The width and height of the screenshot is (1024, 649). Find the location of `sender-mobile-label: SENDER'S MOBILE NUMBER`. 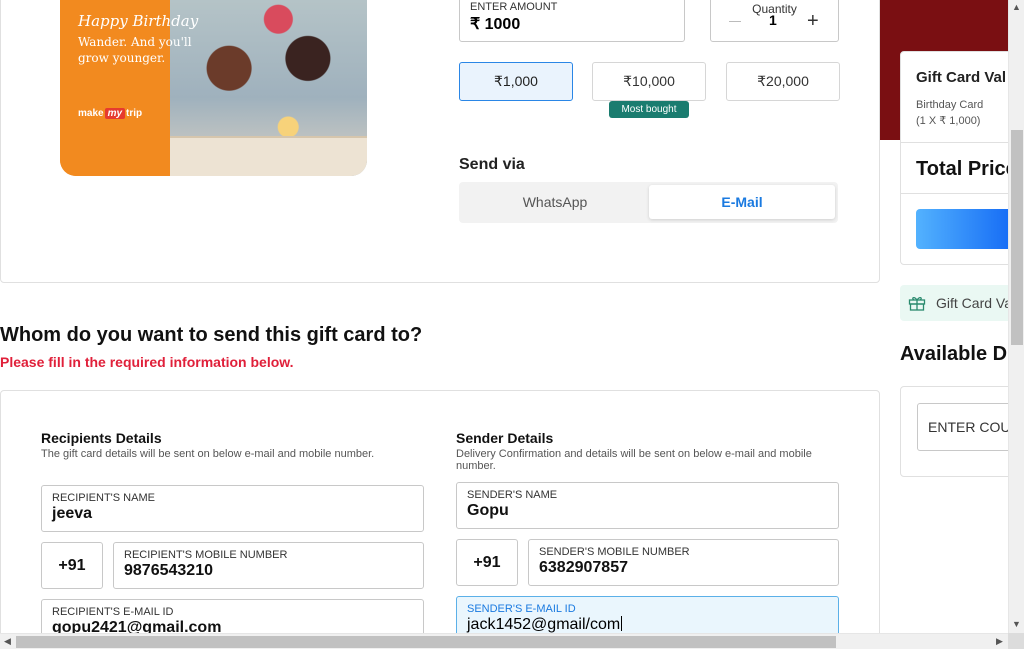

sender-mobile-label: SENDER'S MOBILE NUMBER is located at coordinates (614, 552).